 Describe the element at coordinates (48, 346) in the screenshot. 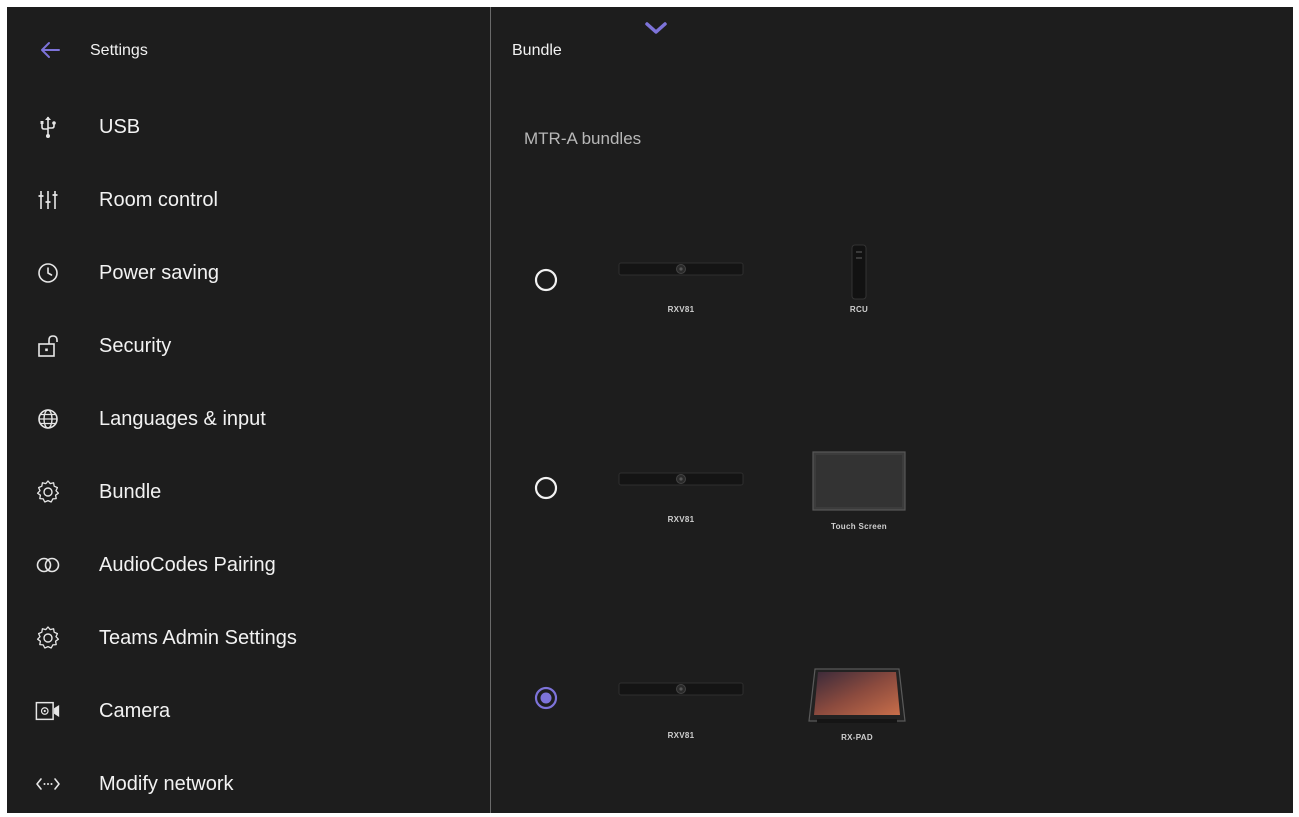

I see `unlock-icon` at that location.